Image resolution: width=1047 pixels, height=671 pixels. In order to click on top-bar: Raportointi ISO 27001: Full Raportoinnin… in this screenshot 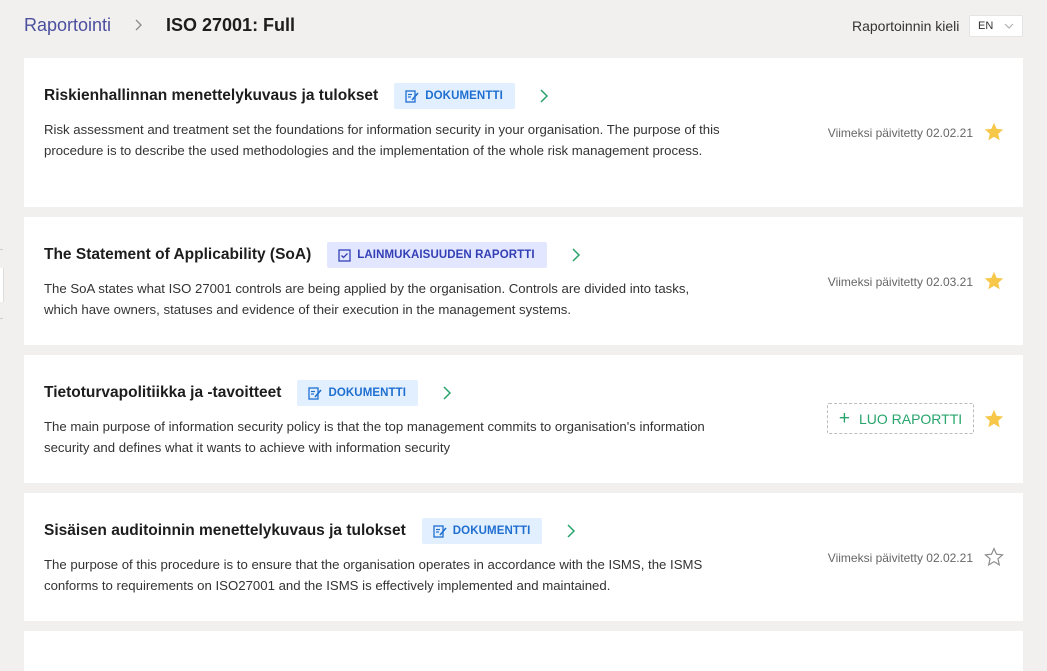, I will do `click(523, 28)`.